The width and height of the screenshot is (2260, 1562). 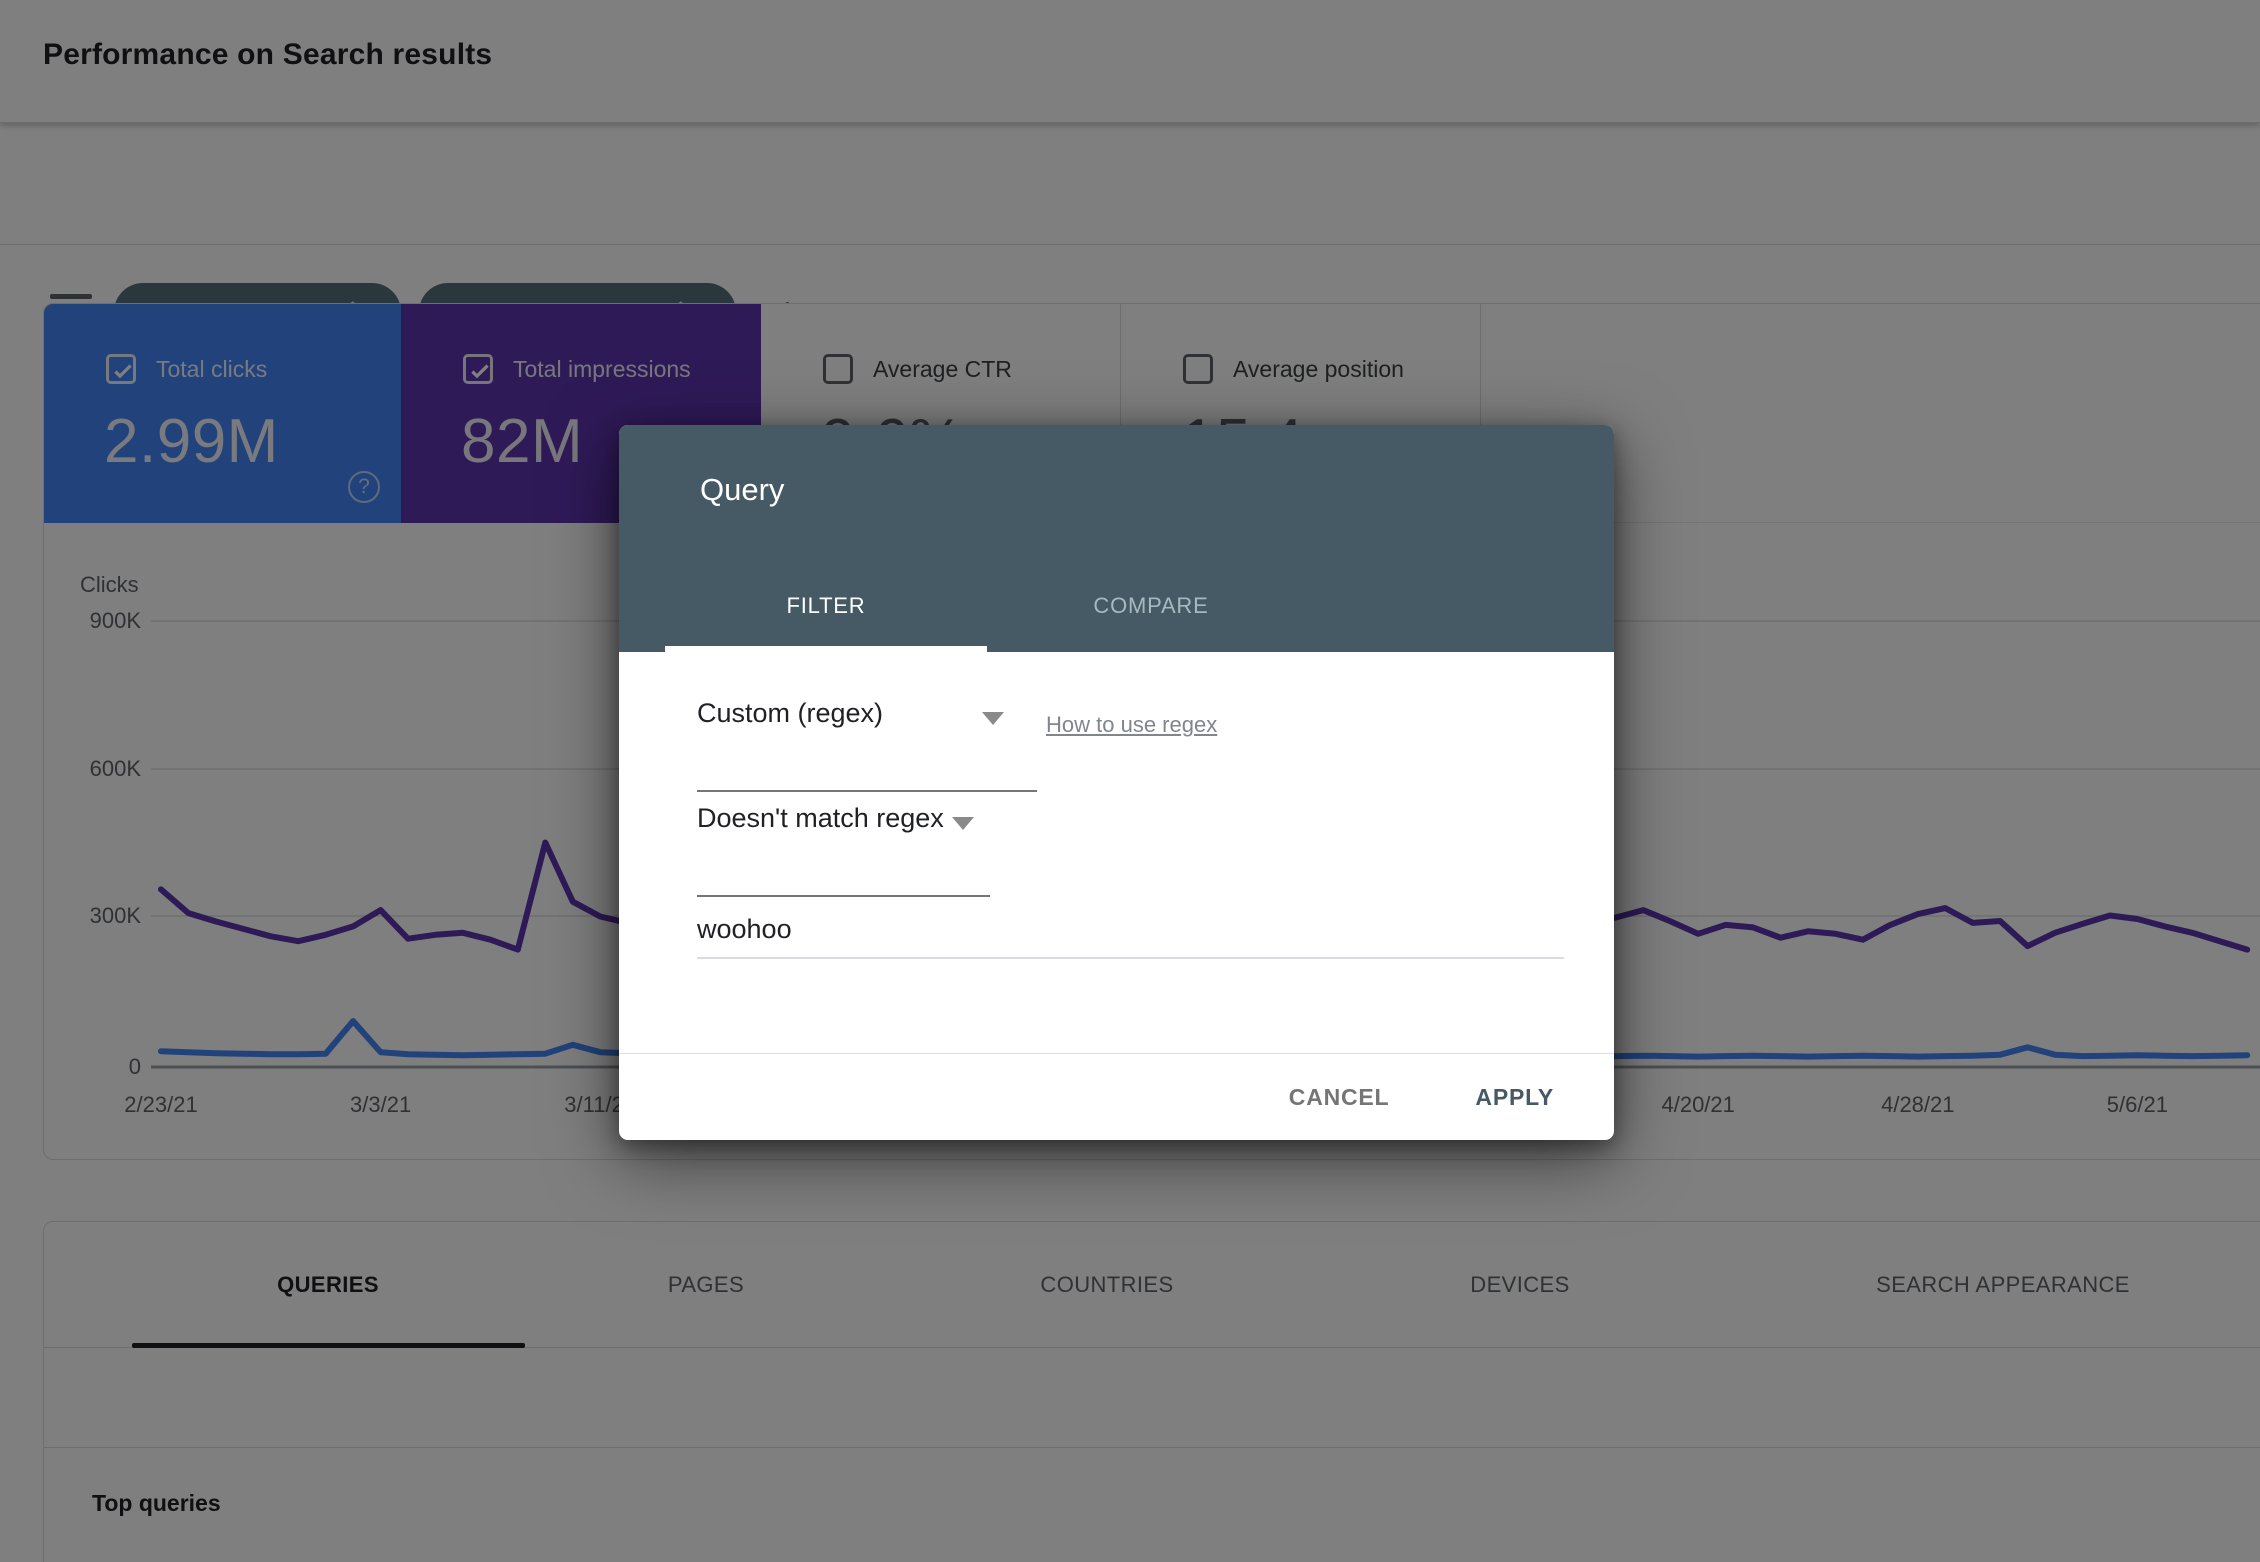 What do you see at coordinates (1116, 538) in the screenshot?
I see `dialog-header: Query FILTER COMPARE` at bounding box center [1116, 538].